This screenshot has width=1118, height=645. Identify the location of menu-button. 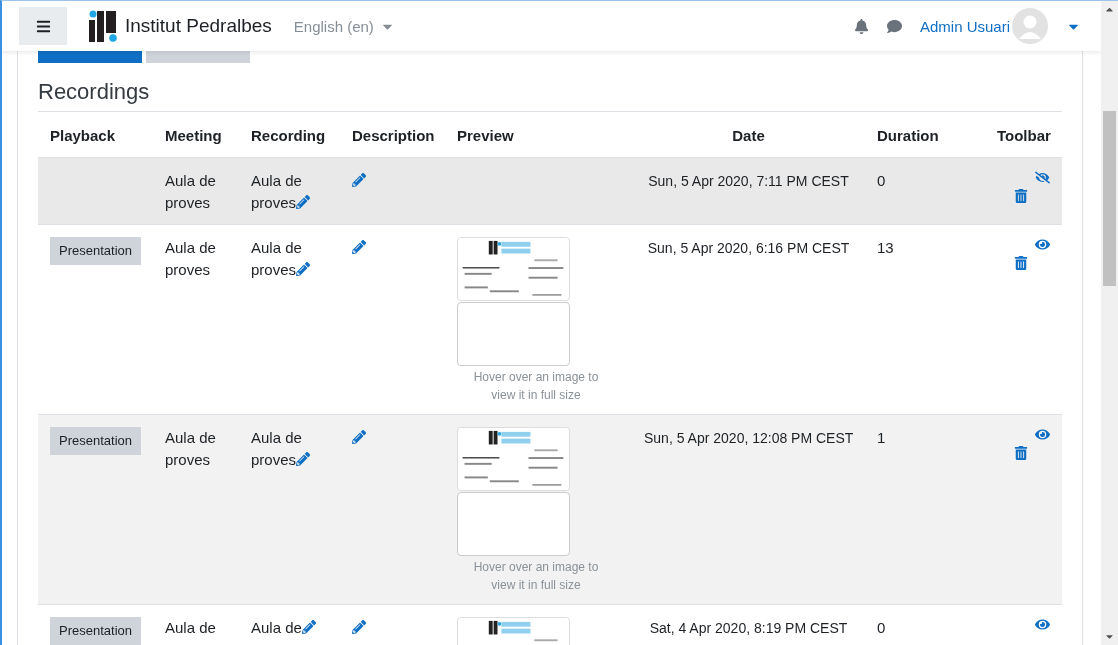
(43, 26).